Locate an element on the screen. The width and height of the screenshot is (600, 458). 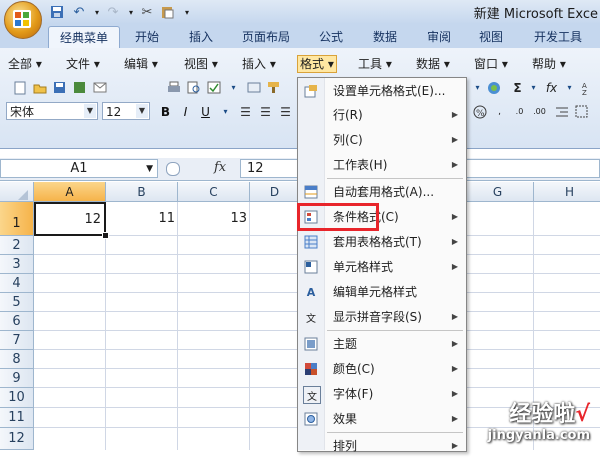
bold-icon: B is located at coordinates (165, 111).